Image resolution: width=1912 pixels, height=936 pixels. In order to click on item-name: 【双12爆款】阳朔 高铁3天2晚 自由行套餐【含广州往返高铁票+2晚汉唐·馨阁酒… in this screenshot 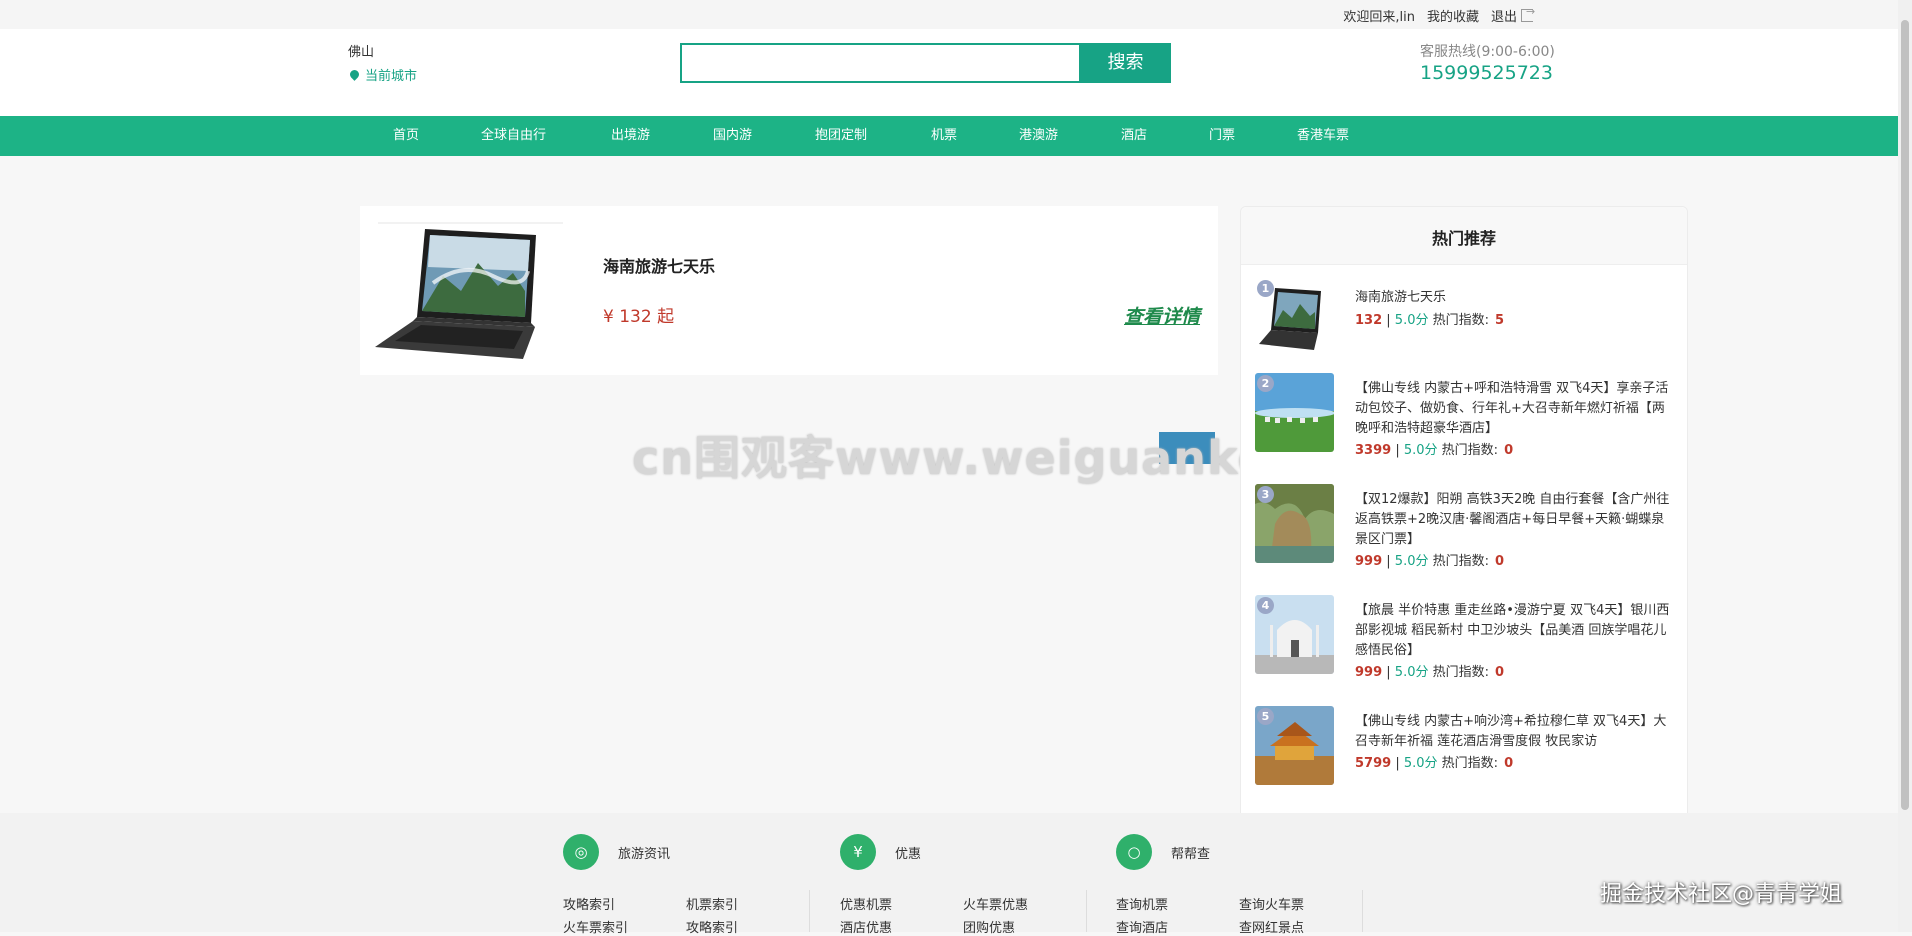, I will do `click(1514, 520)`.